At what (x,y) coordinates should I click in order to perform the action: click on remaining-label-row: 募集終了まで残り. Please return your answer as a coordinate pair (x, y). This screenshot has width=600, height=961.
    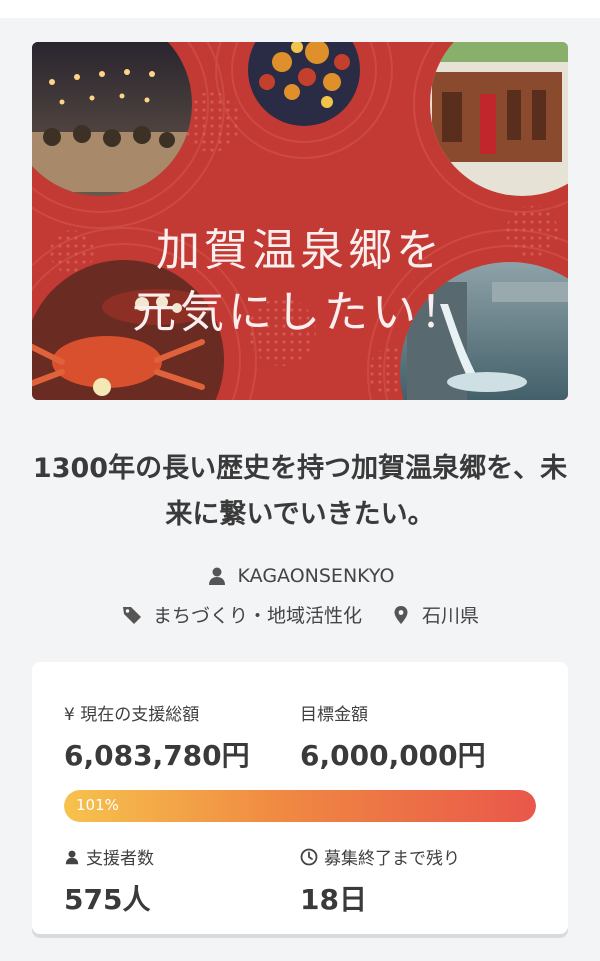
    Looking at the image, I should click on (380, 856).